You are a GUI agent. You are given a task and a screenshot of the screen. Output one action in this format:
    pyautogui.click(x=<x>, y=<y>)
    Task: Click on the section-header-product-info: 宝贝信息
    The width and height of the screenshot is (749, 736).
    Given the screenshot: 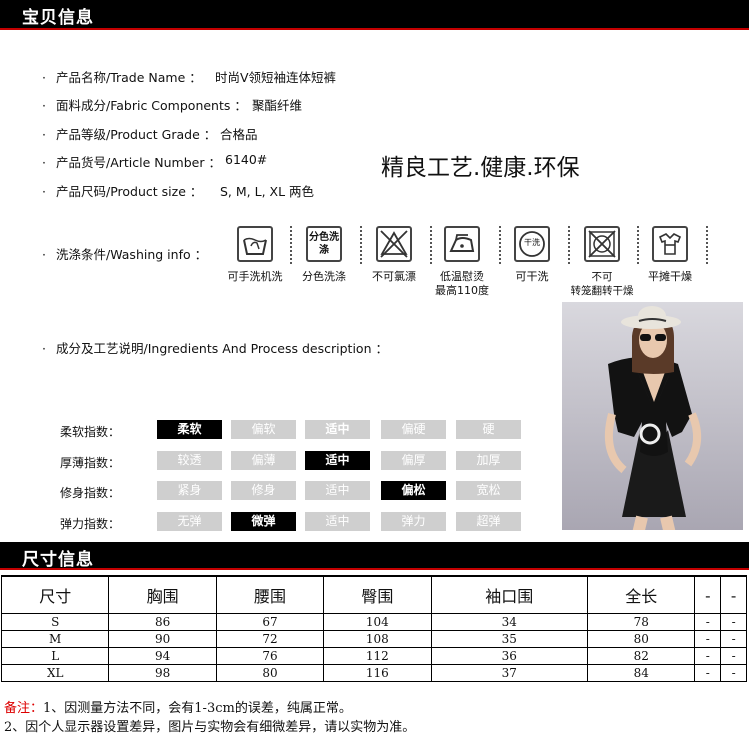 What is the action you would take?
    pyautogui.click(x=374, y=15)
    